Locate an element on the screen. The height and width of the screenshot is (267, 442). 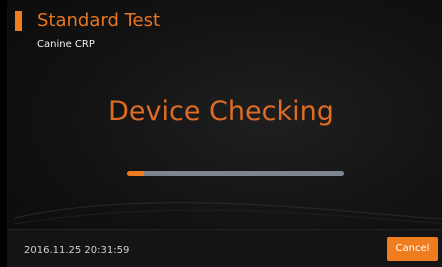
test-name: Canine CRP is located at coordinates (66, 44).